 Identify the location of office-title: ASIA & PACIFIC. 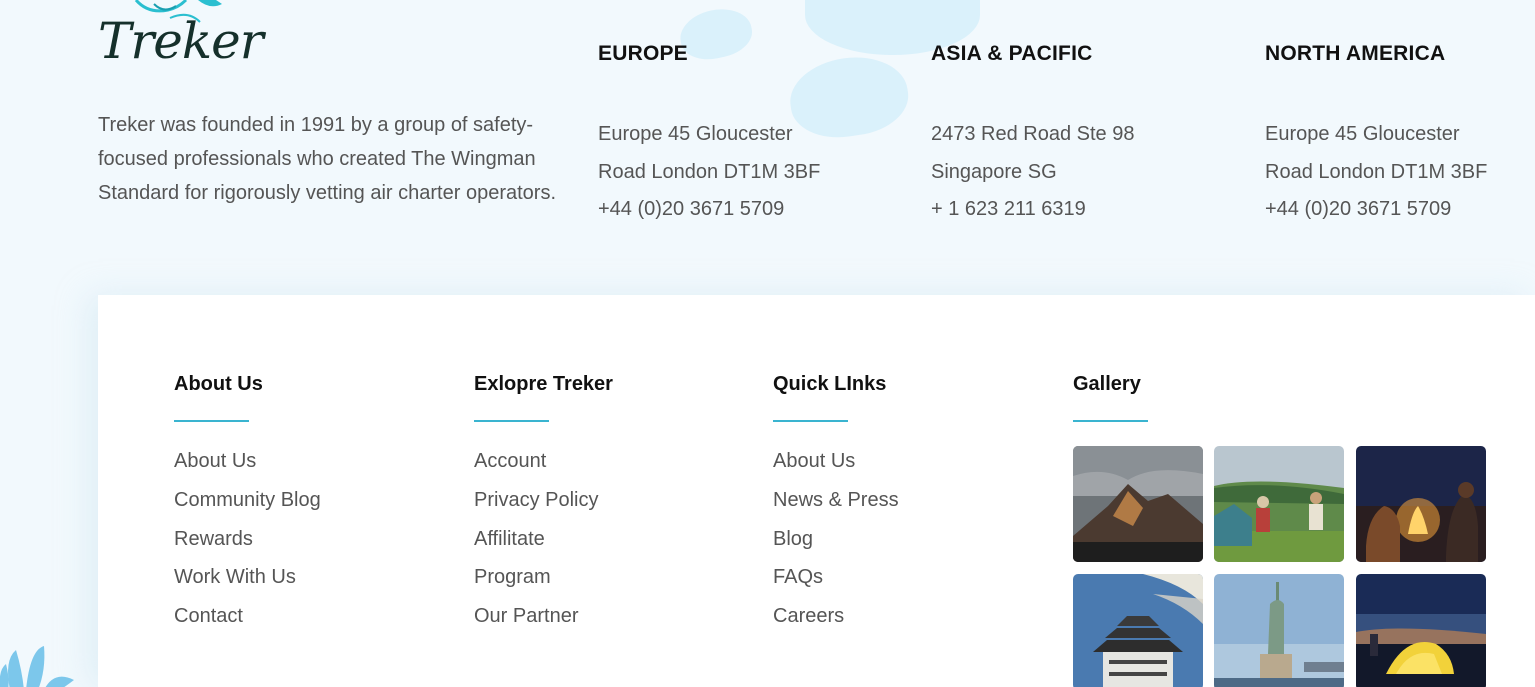
(1012, 53).